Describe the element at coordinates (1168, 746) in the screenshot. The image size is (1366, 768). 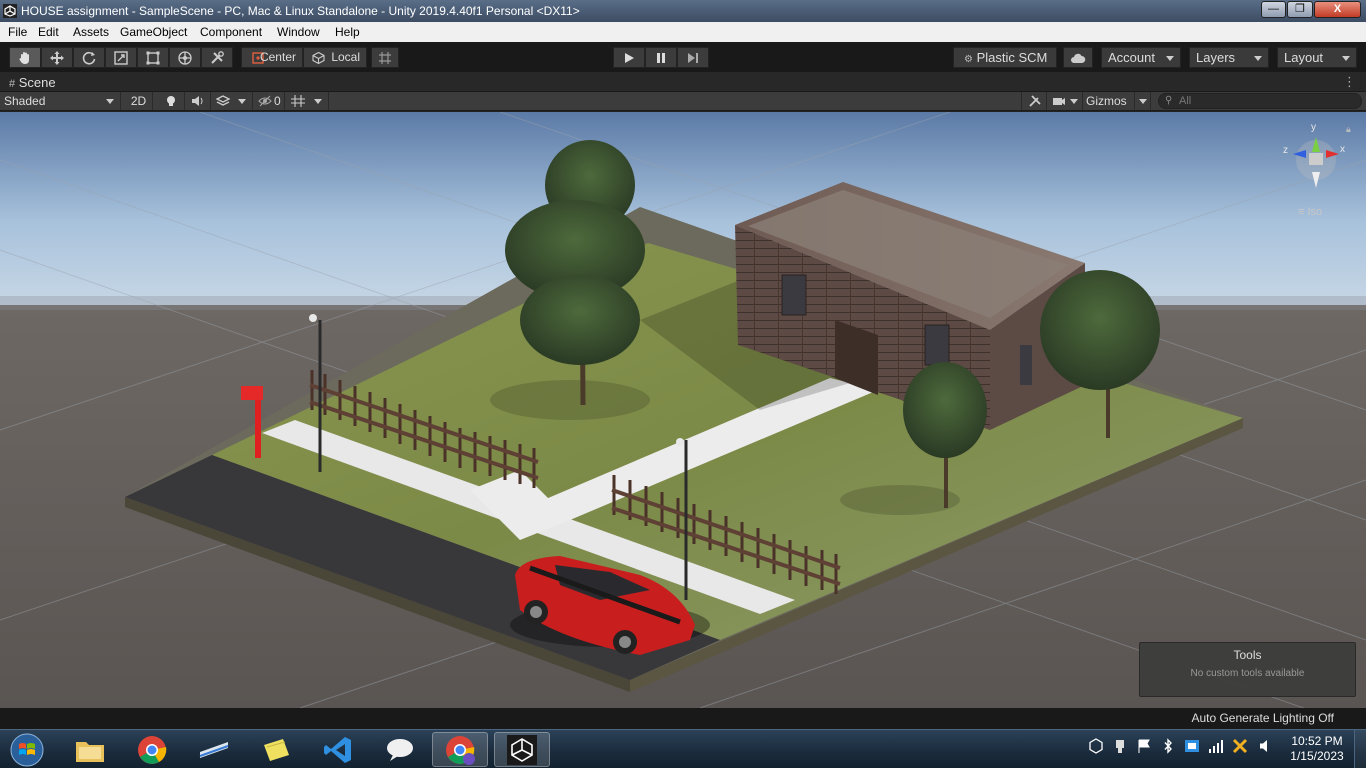
I see `tray-bluetooth-icon` at that location.